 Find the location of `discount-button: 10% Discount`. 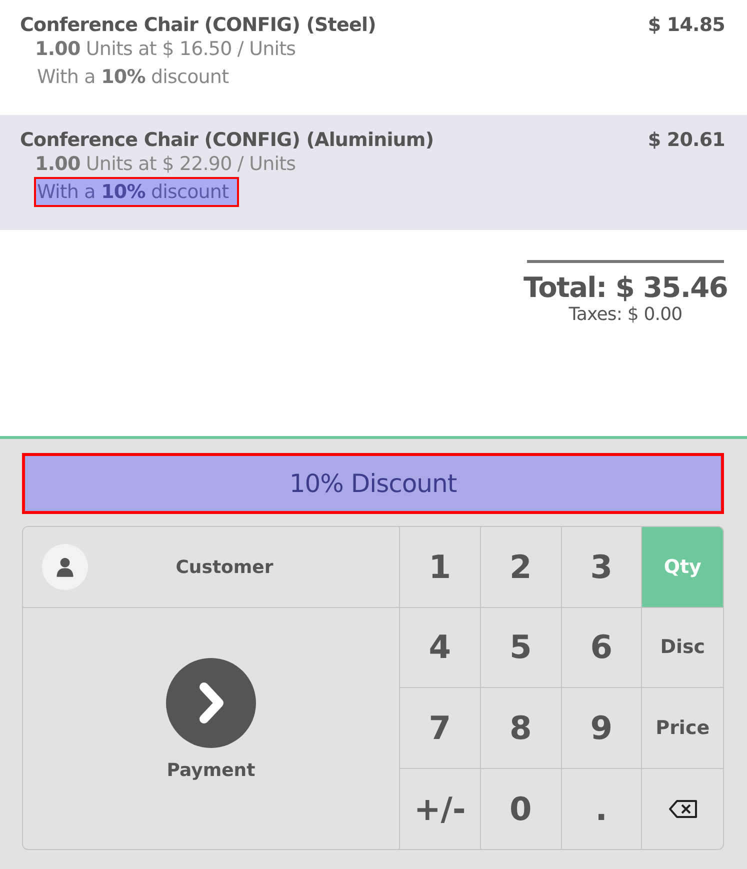

discount-button: 10% Discount is located at coordinates (373, 483).